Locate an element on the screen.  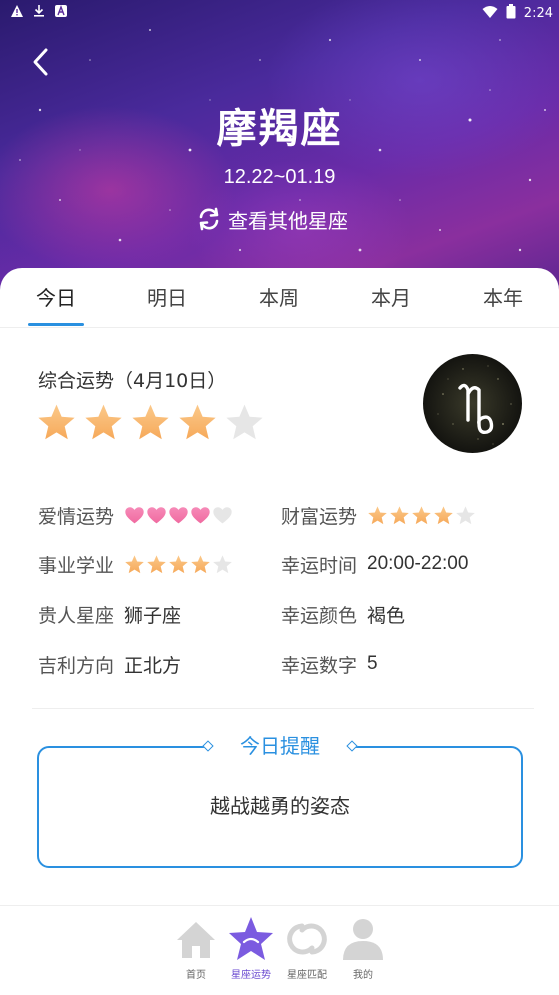
home-icon is located at coordinates (196, 940).